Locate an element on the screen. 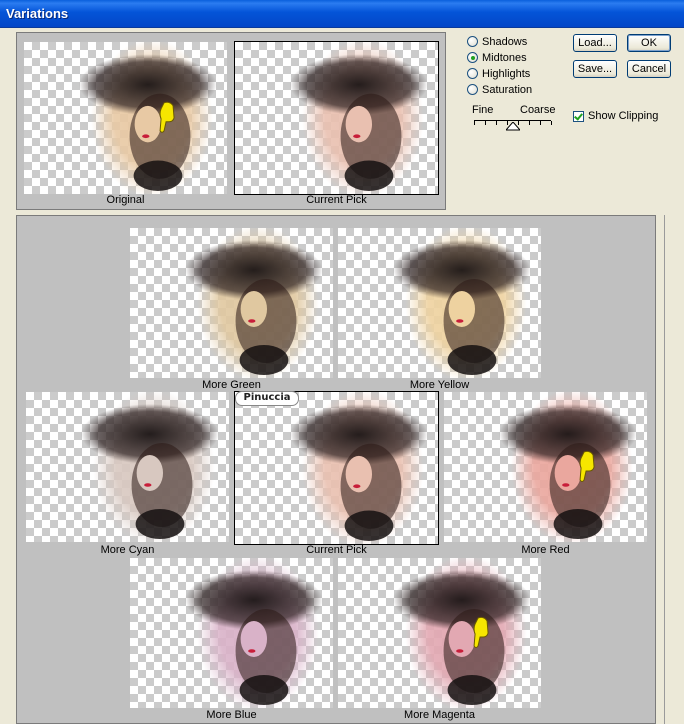 This screenshot has height=724, width=684. more-blue-label: More Blue is located at coordinates (231, 715).